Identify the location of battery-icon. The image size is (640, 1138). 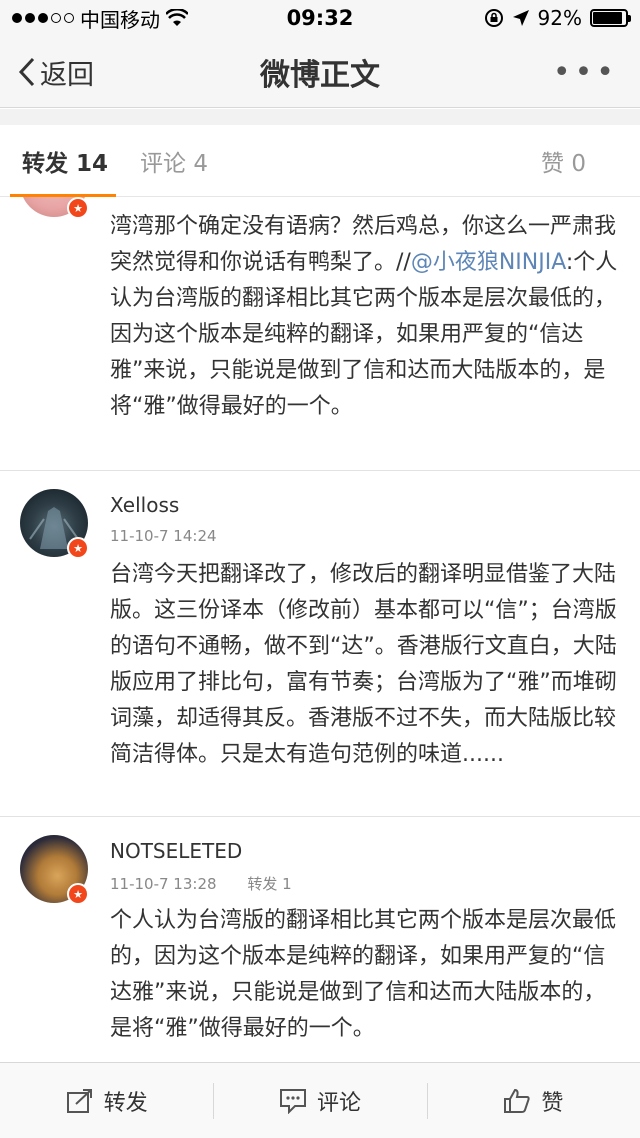
(610, 18).